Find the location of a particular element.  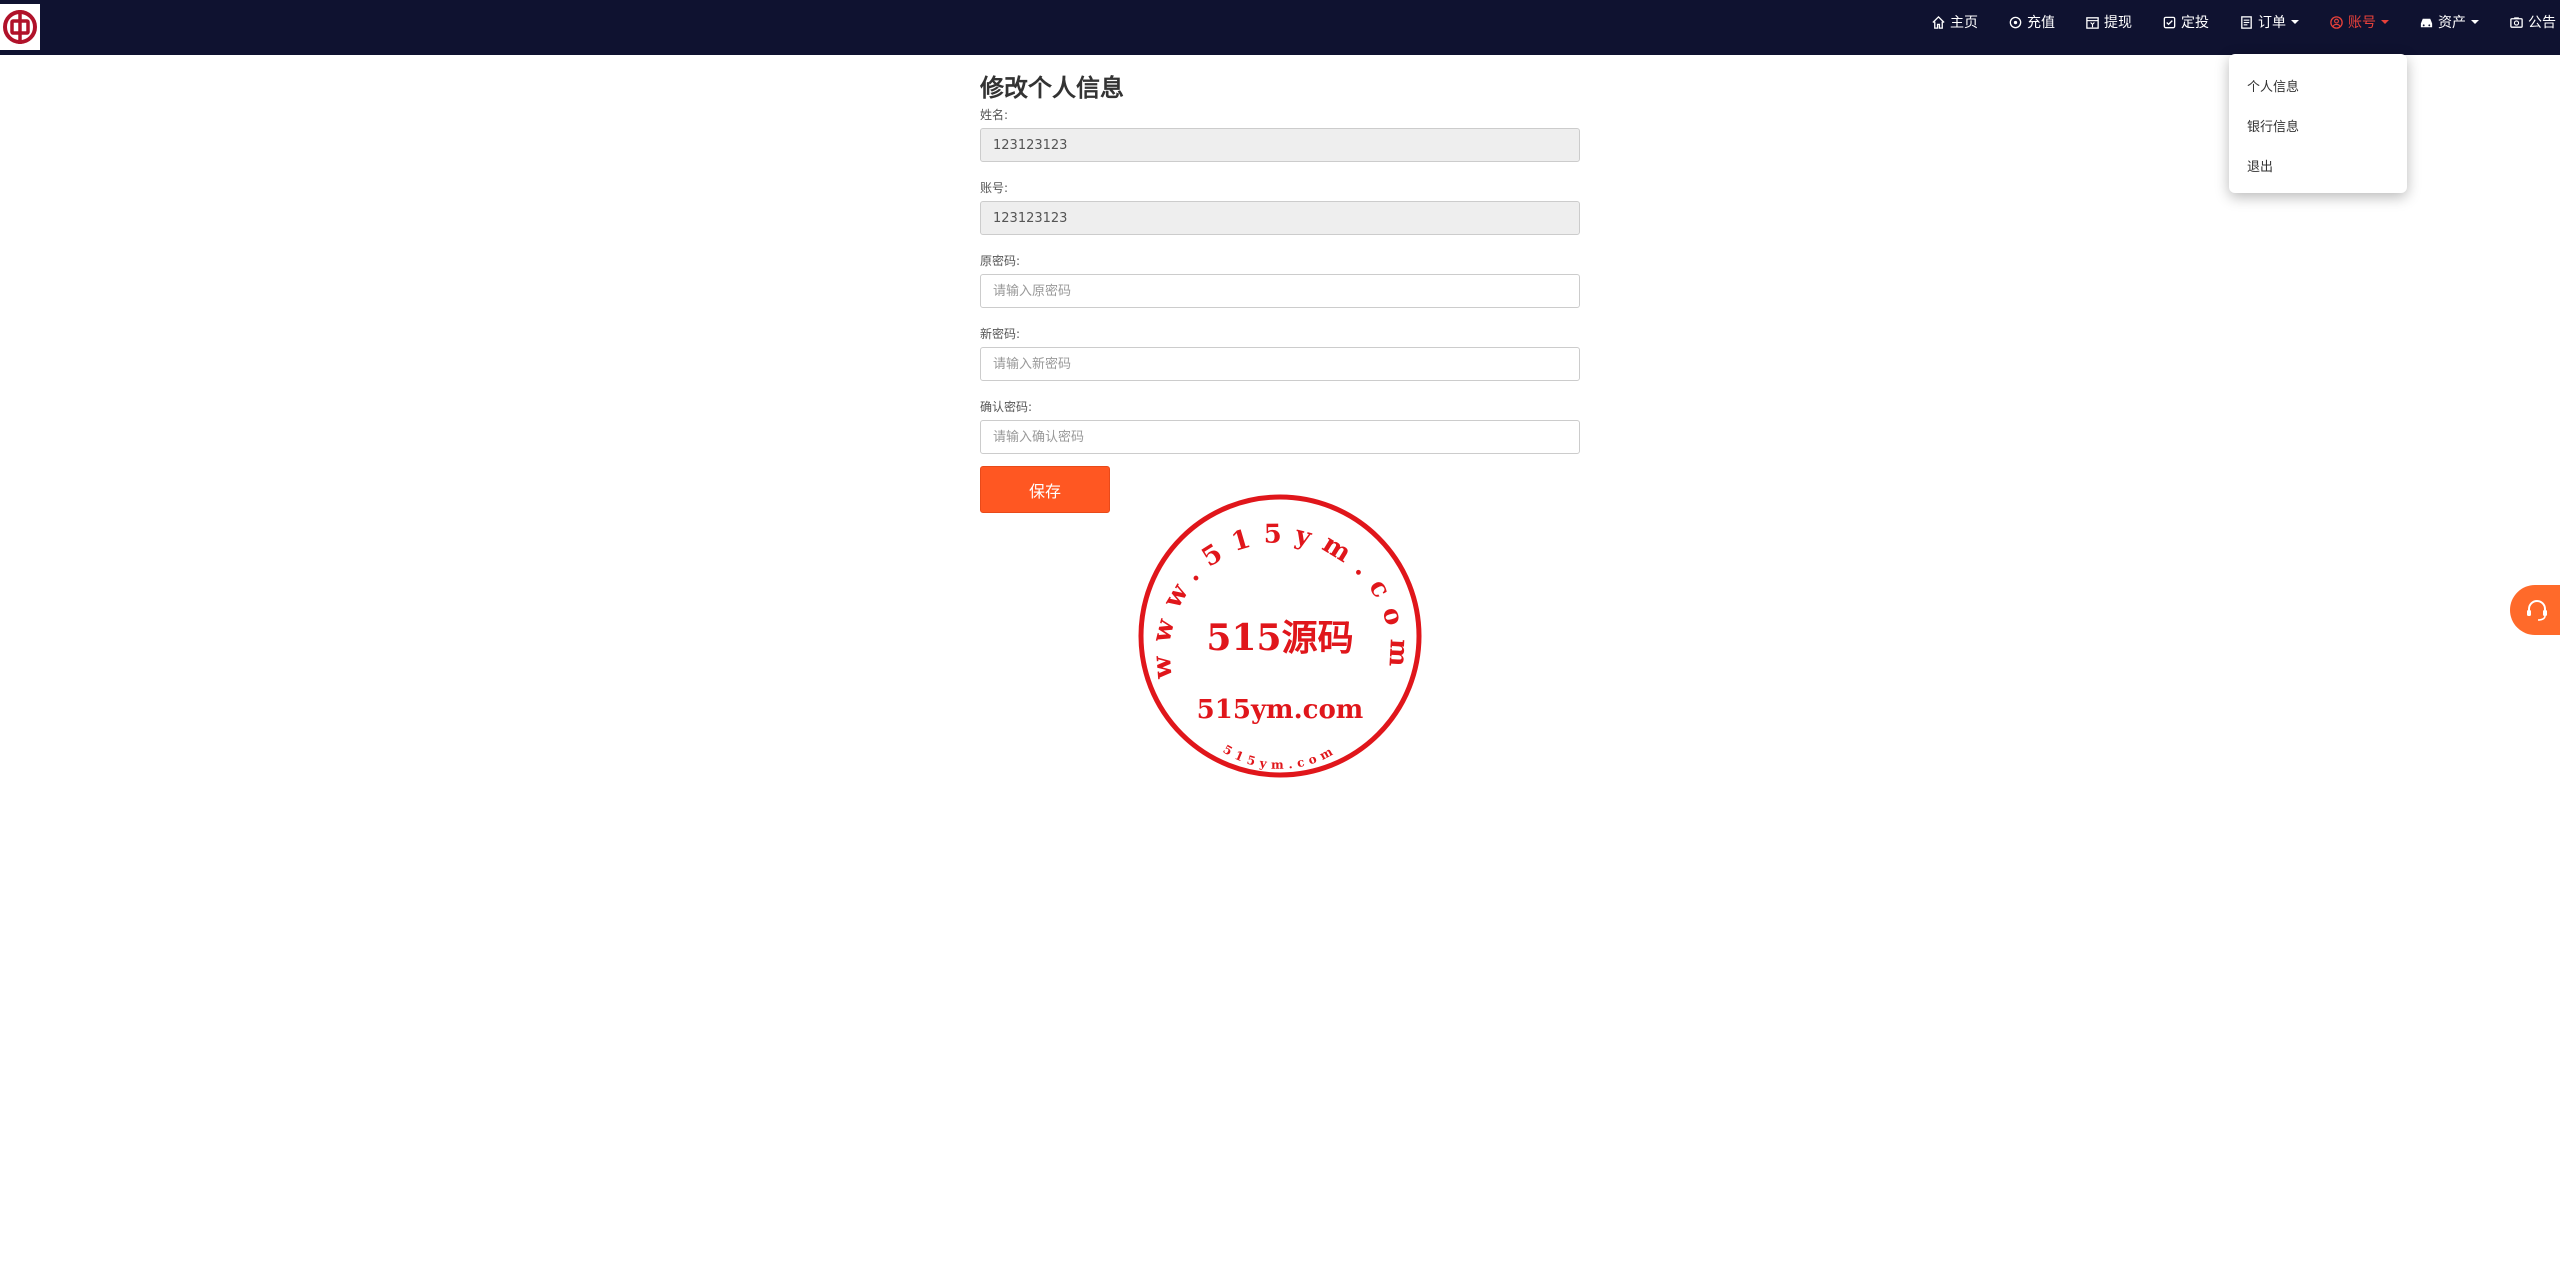

name-field-group: 姓名: is located at coordinates (1280, 134).